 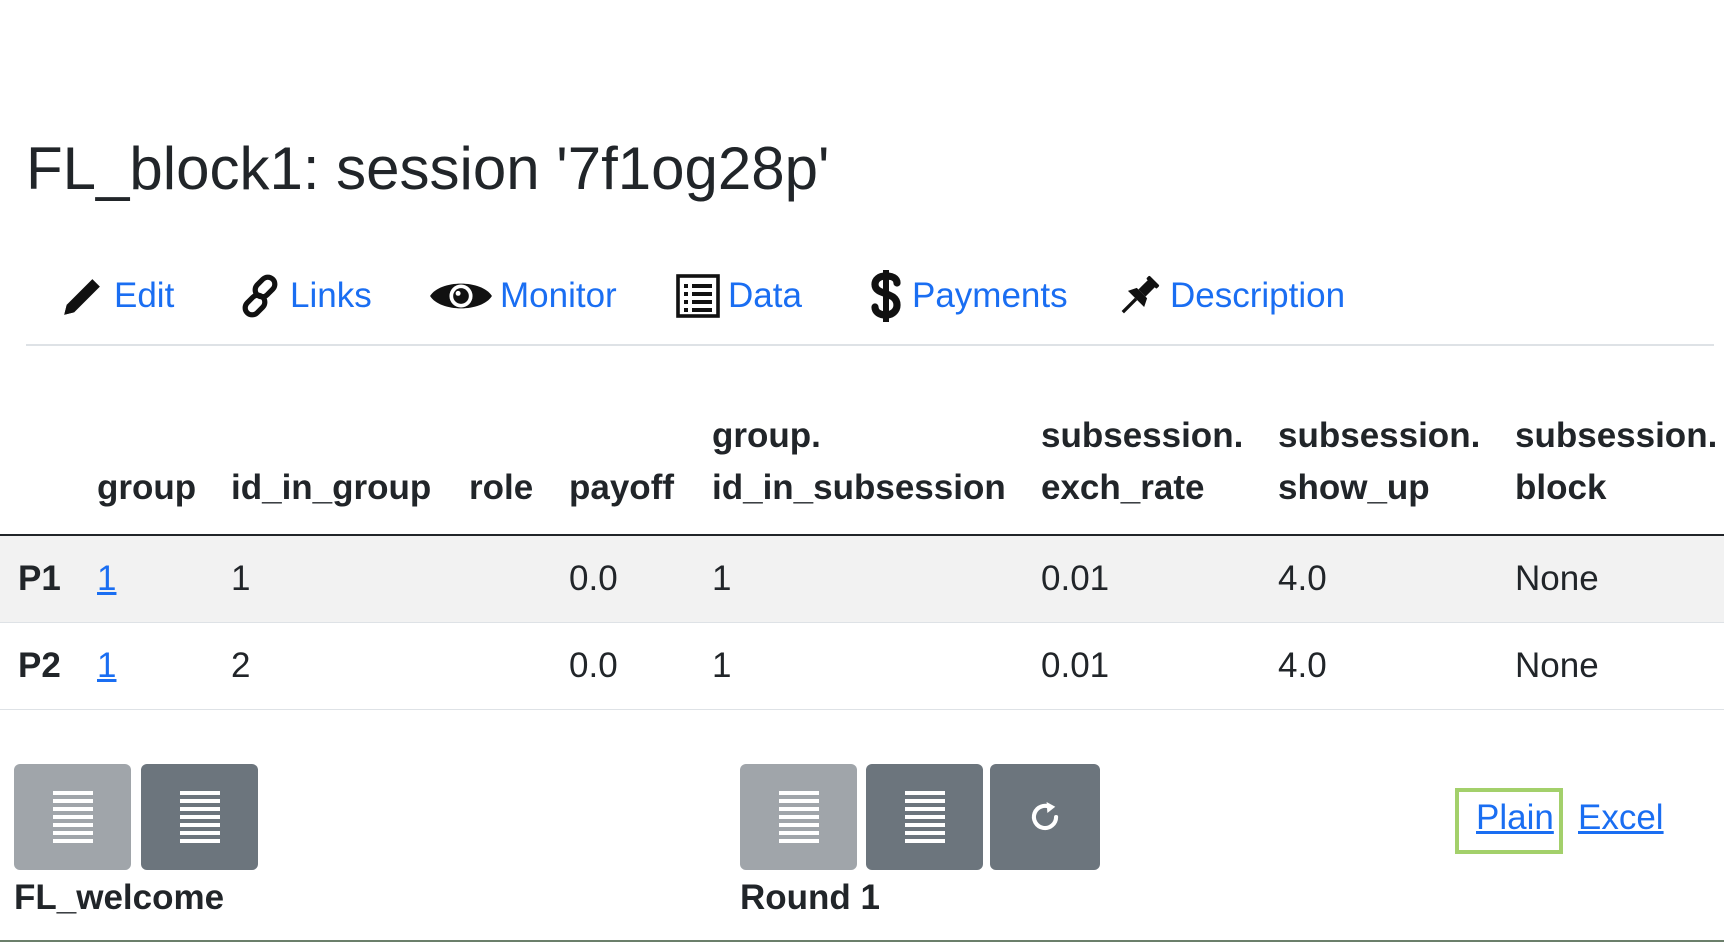 What do you see at coordinates (82, 297) in the screenshot?
I see `pencil-icon` at bounding box center [82, 297].